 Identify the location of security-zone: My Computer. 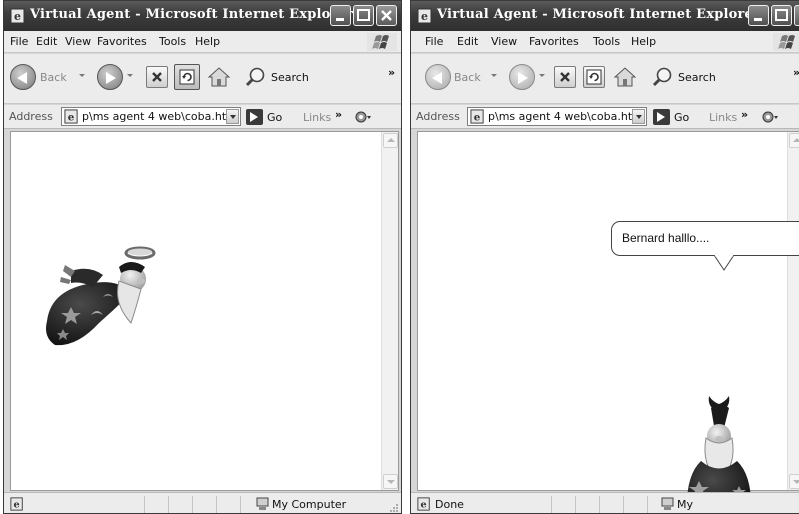
(309, 504).